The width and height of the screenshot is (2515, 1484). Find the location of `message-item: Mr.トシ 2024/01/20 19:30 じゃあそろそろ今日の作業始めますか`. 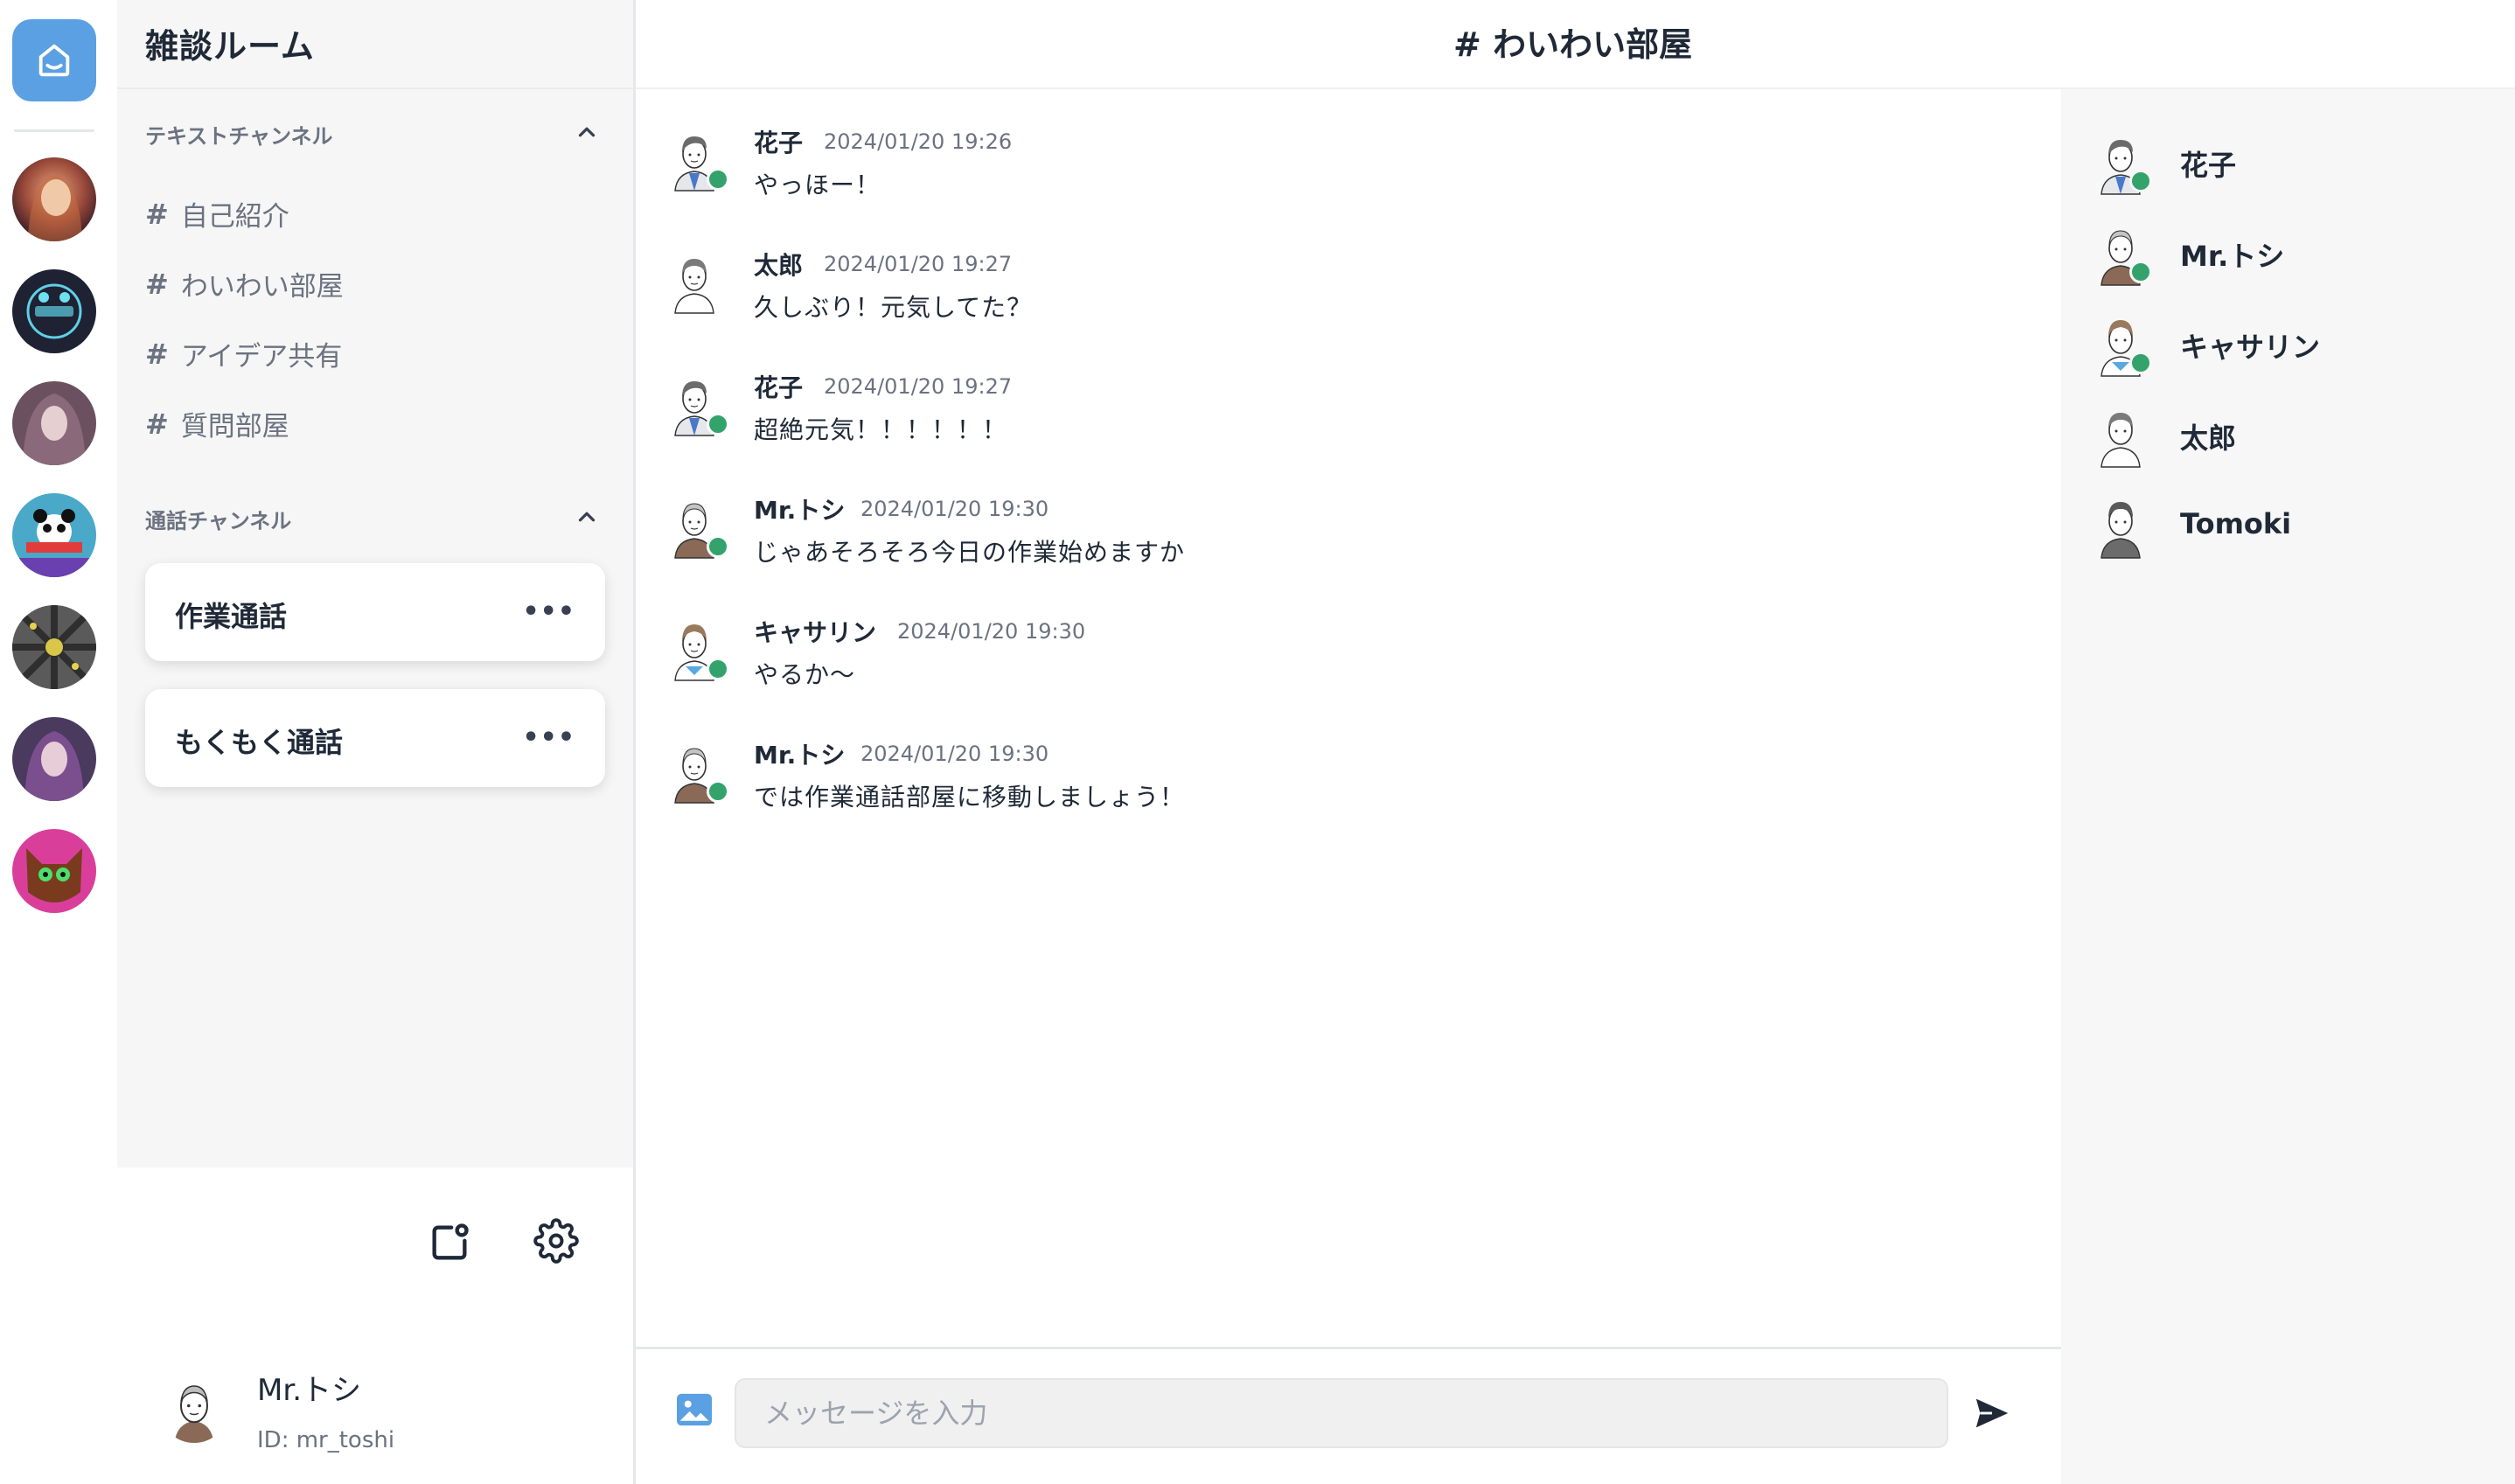

message-item: Mr.トシ 2024/01/20 19:30 じゃあそろそろ今日の作業始めますか is located at coordinates (1344, 542).